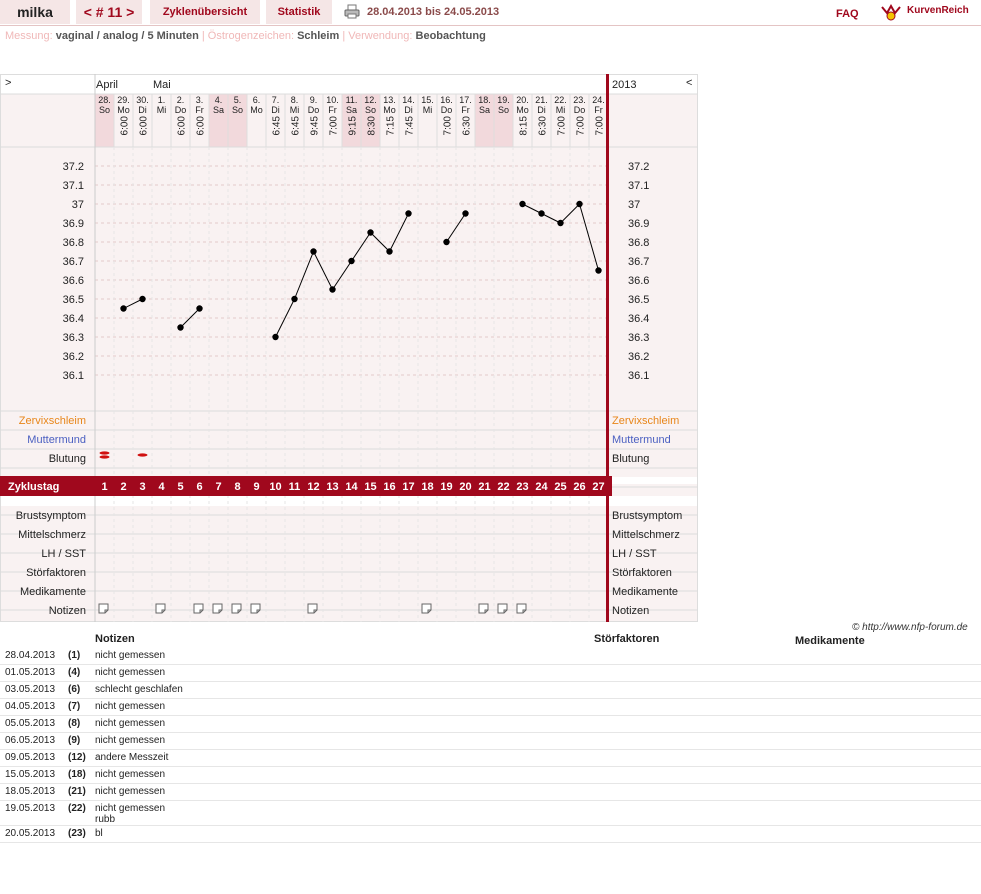  I want to click on faq-link: FAQ, so click(847, 14).